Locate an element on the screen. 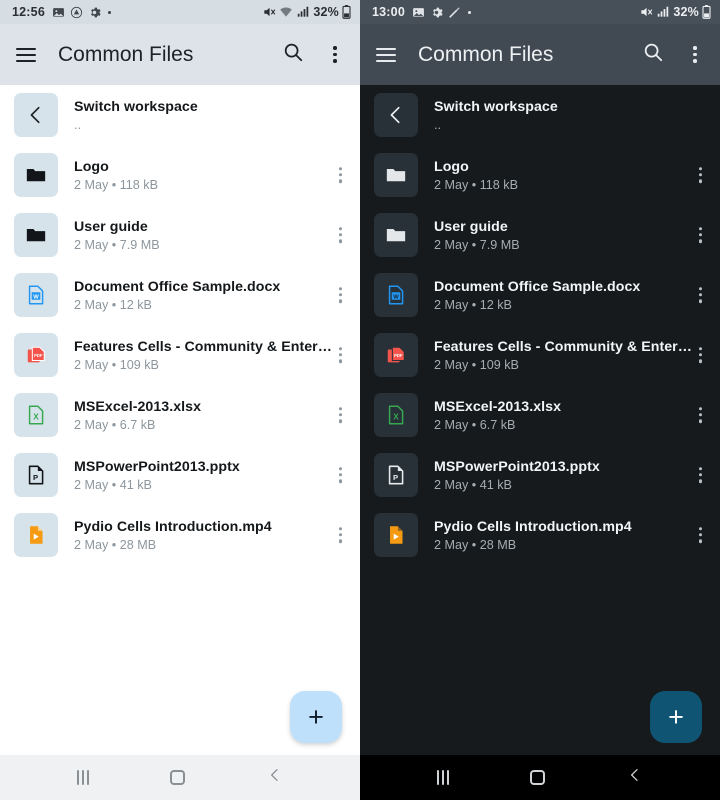  powerpoint-icon: P is located at coordinates (396, 475).